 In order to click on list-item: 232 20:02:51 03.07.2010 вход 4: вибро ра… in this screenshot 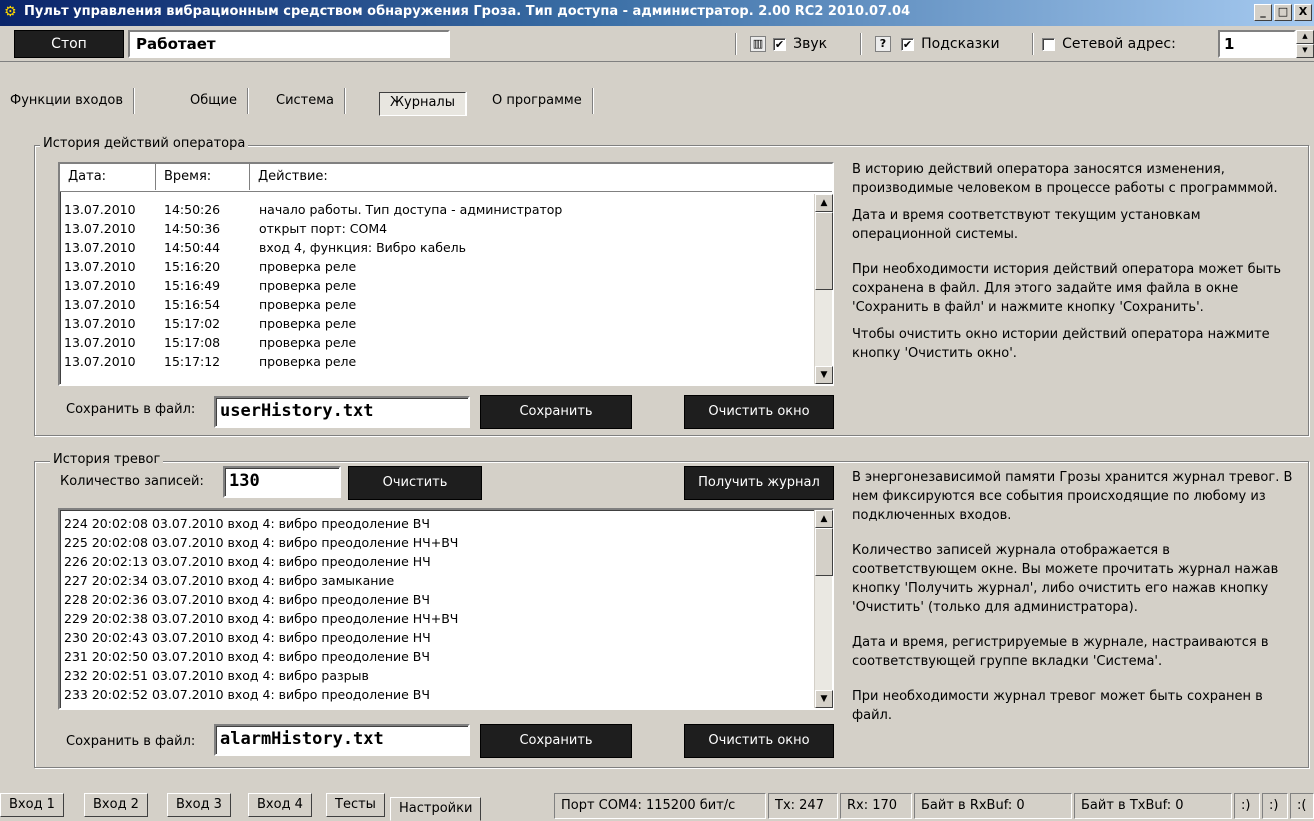, I will do `click(438, 675)`.